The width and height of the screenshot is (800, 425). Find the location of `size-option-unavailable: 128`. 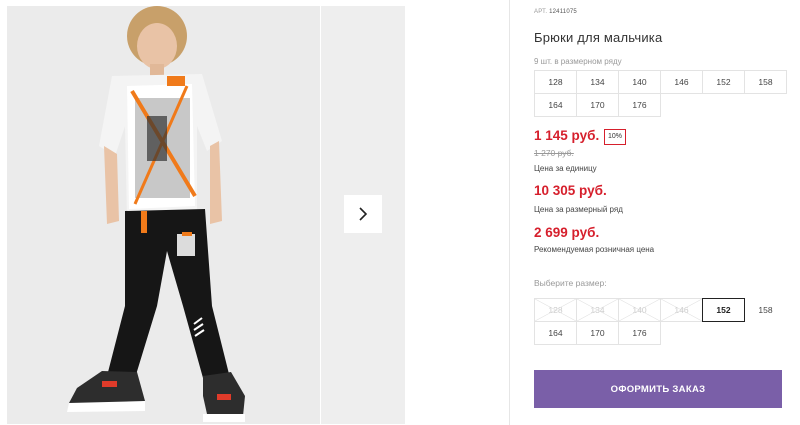

size-option-unavailable: 128 is located at coordinates (555, 310).